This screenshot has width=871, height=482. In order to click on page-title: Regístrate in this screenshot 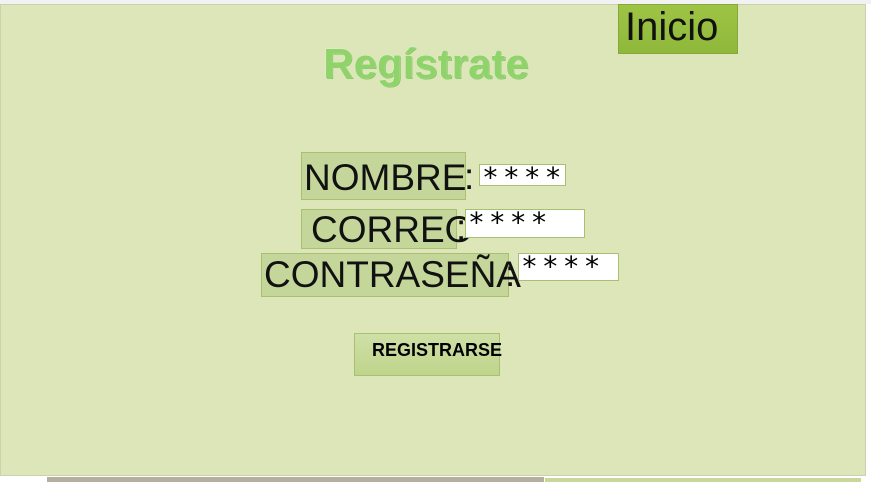, I will do `click(426, 63)`.